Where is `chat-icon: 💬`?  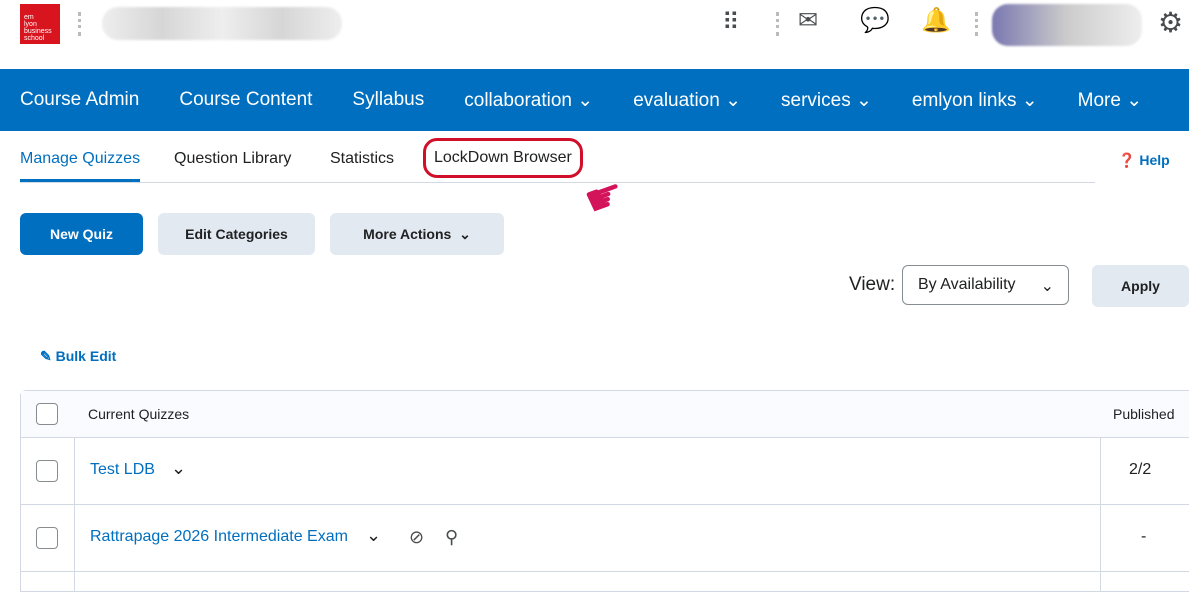
chat-icon: 💬 is located at coordinates (875, 20).